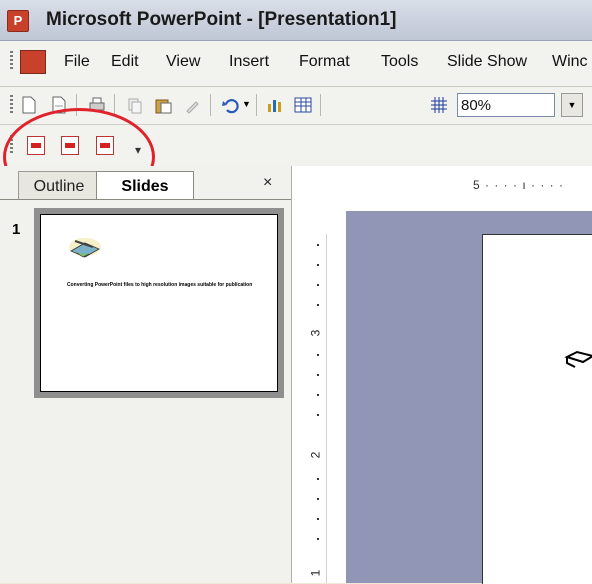  Describe the element at coordinates (163, 105) in the screenshot. I see `paste-icon` at that location.